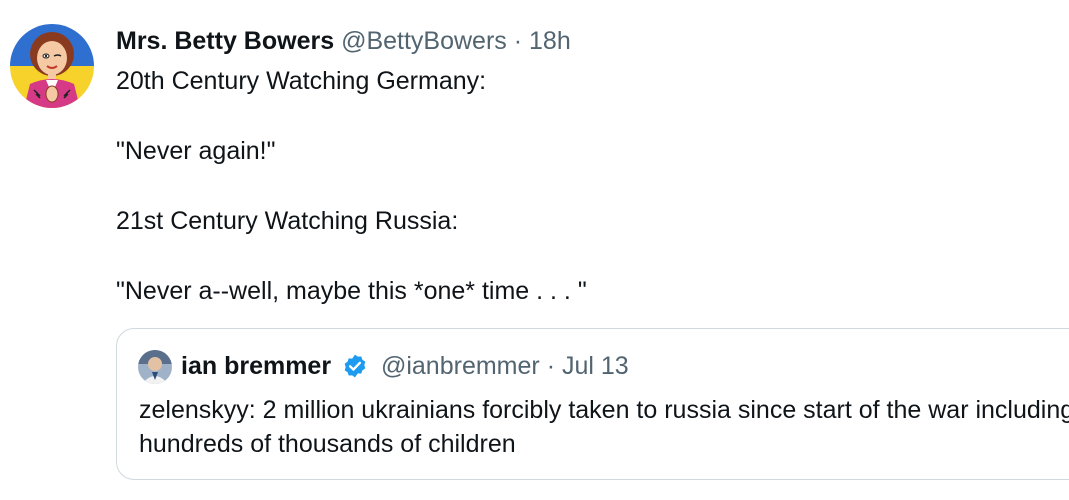  Describe the element at coordinates (256, 366) in the screenshot. I see `quoted-author-display-name: ian bremmer` at that location.